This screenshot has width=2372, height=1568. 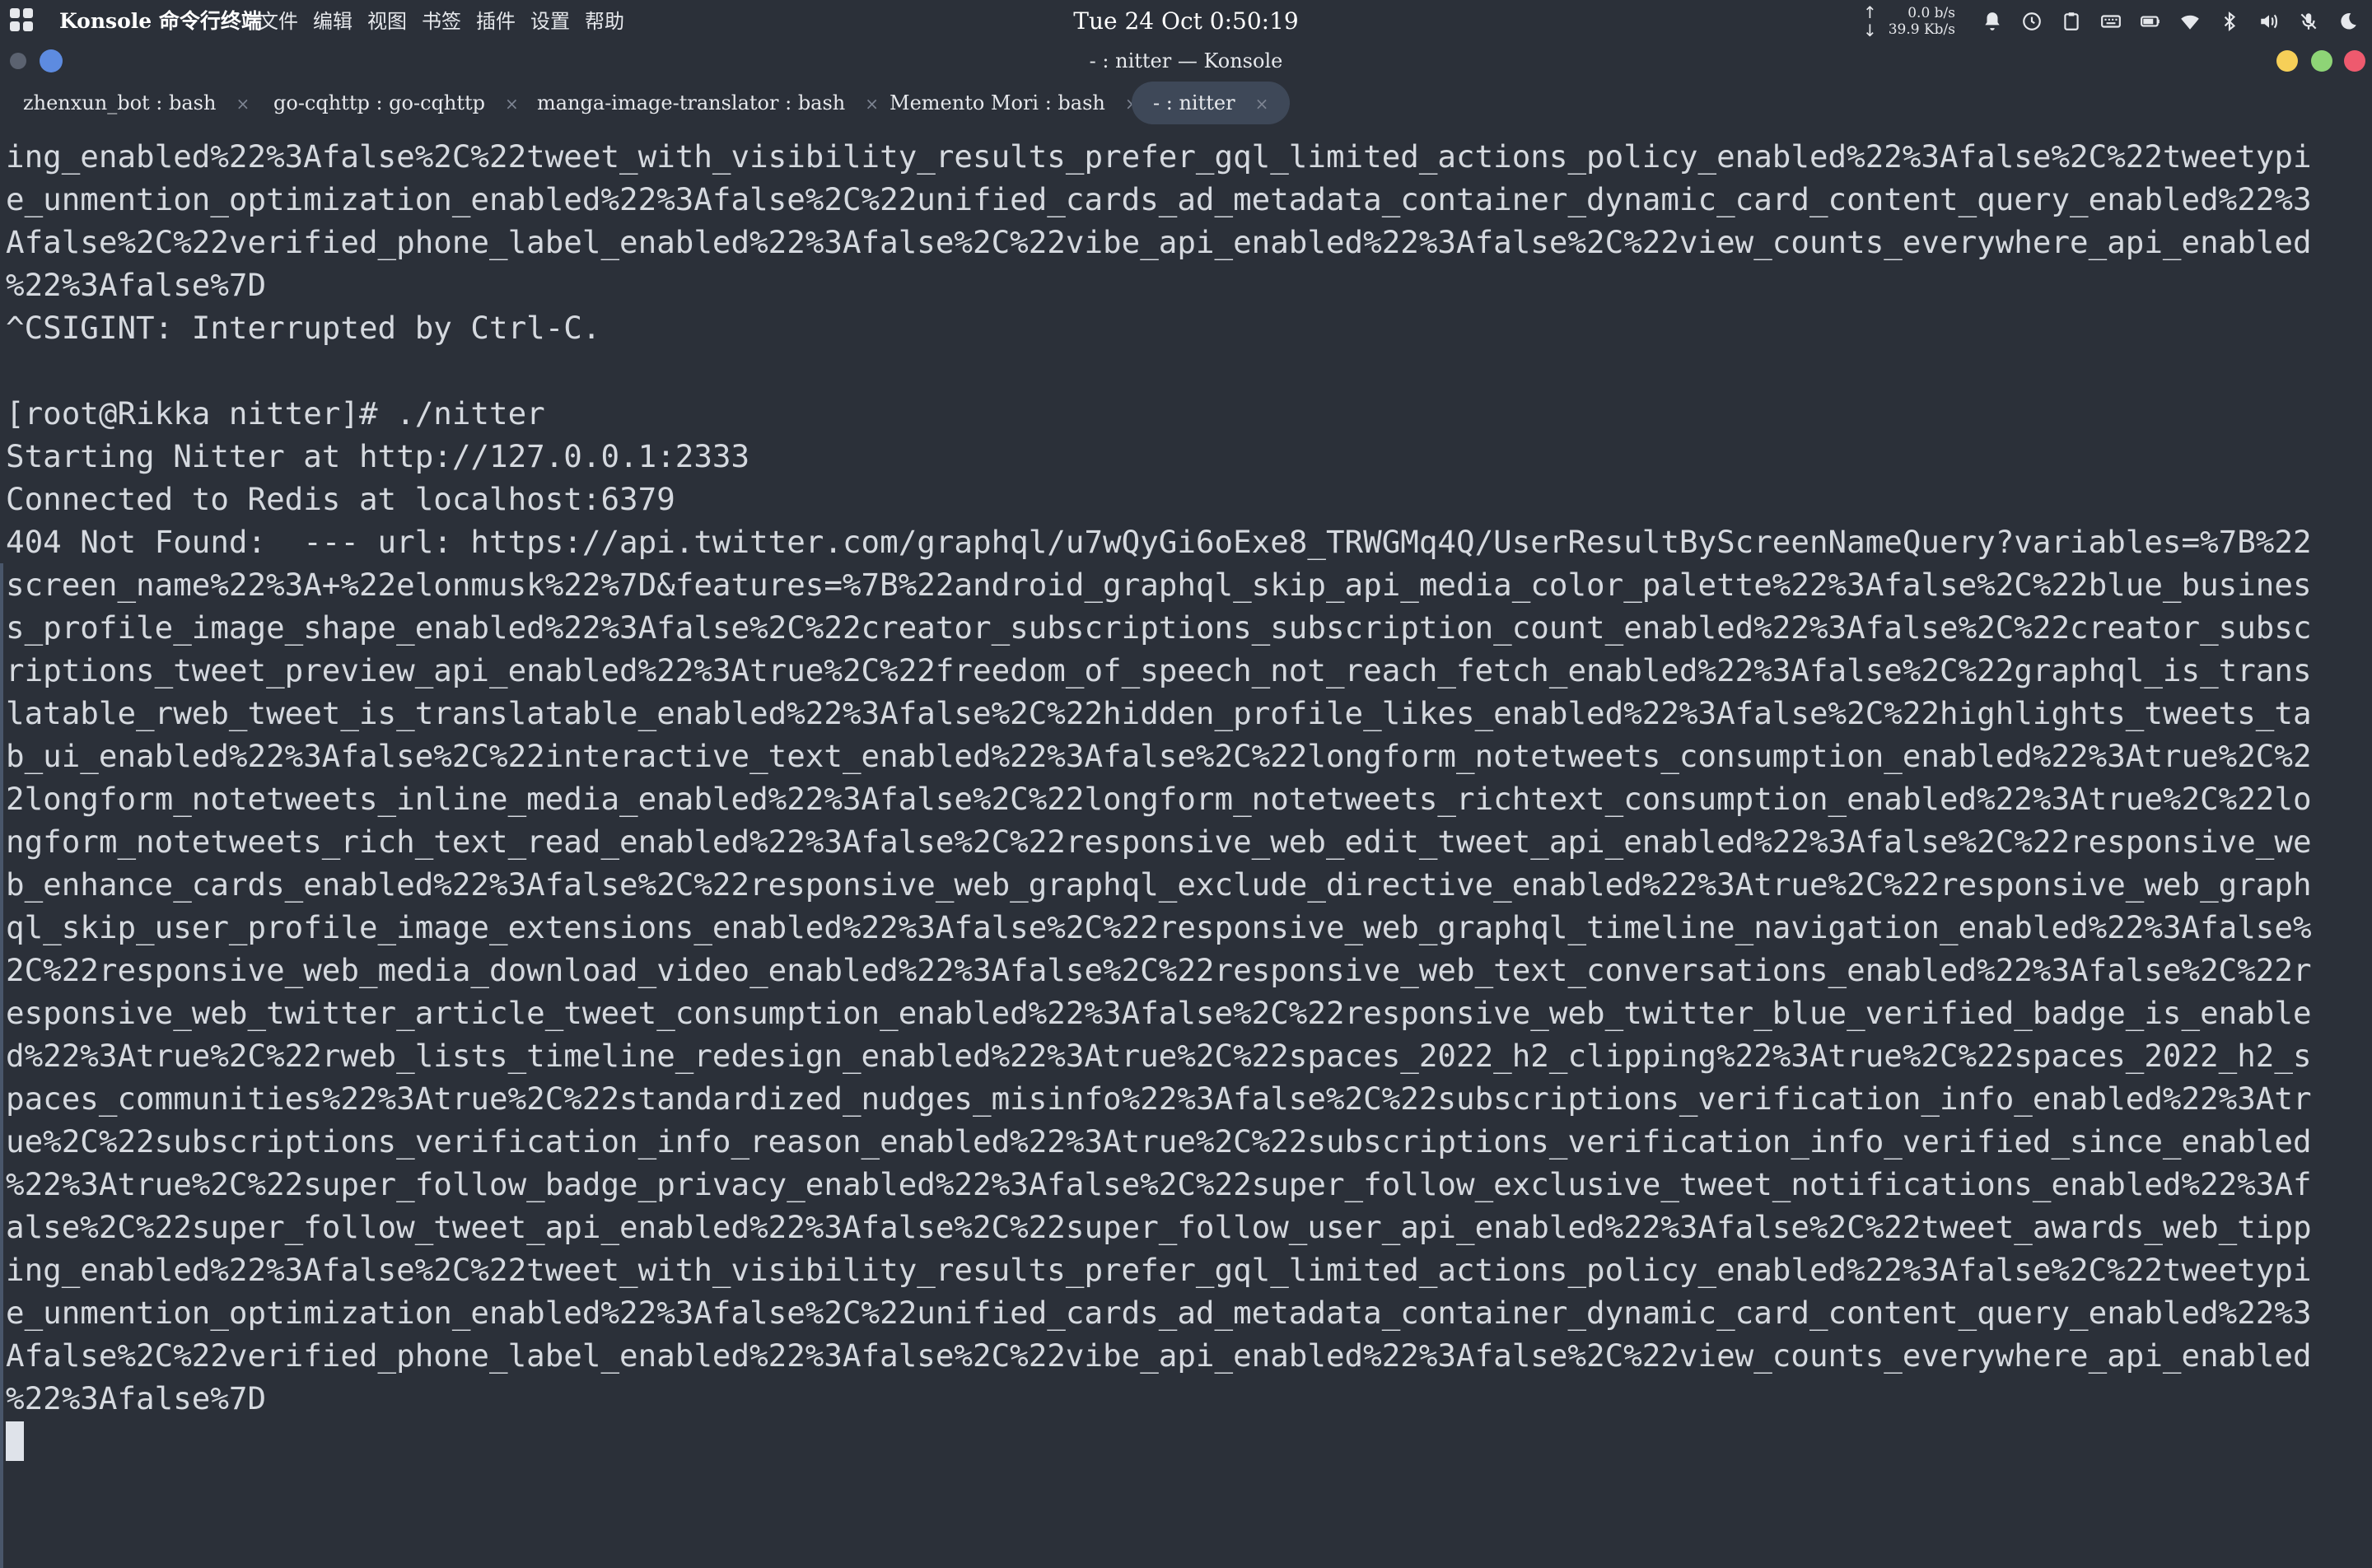 What do you see at coordinates (2071, 21) in the screenshot?
I see `clipboard-icon` at bounding box center [2071, 21].